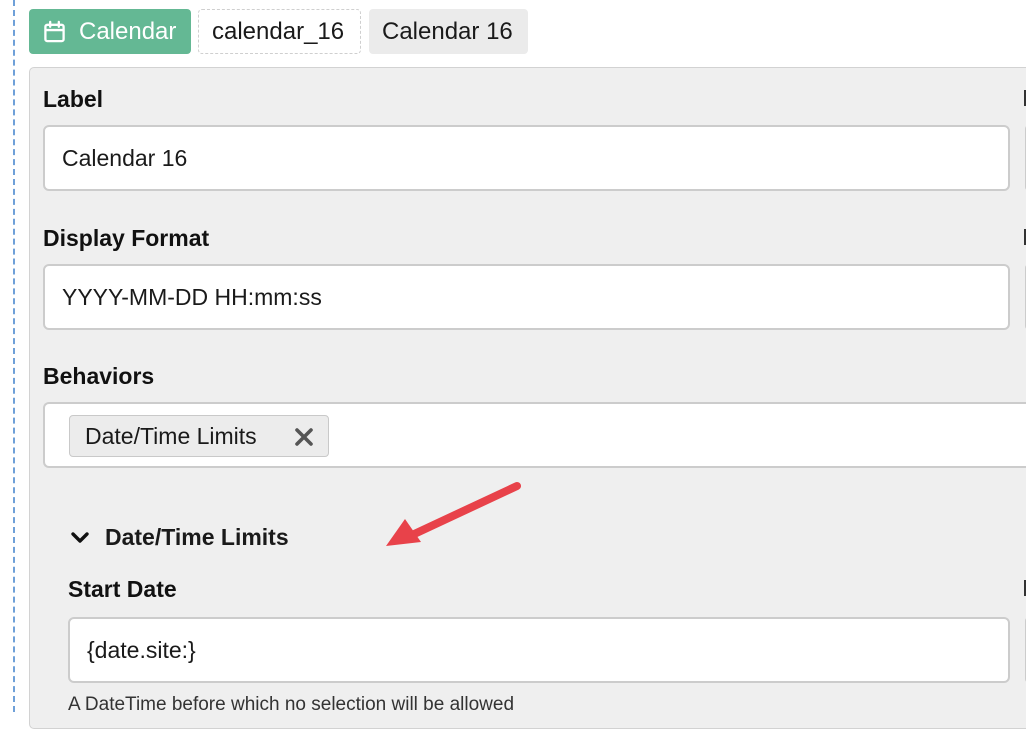 The image size is (1026, 729). I want to click on display-format-value: YYYY-MM-DD HH:mm:ss, so click(192, 296).